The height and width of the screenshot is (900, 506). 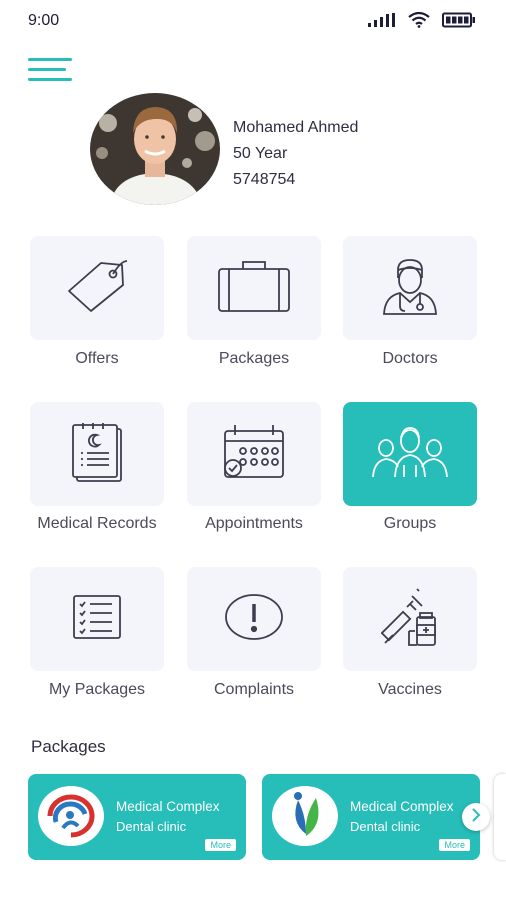 I want to click on tile-label-medical-records: Medical Records, so click(x=97, y=523).